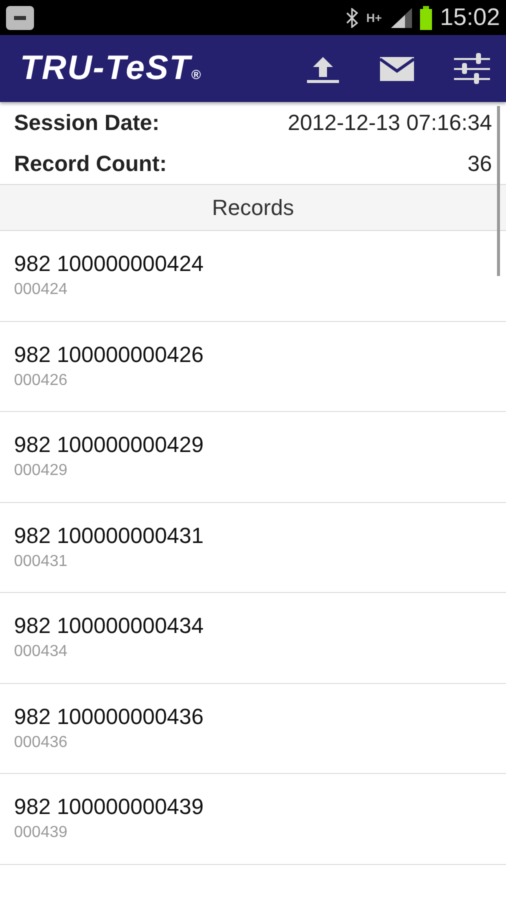  What do you see at coordinates (109, 535) in the screenshot?
I see `record-id: 982 100000000431` at bounding box center [109, 535].